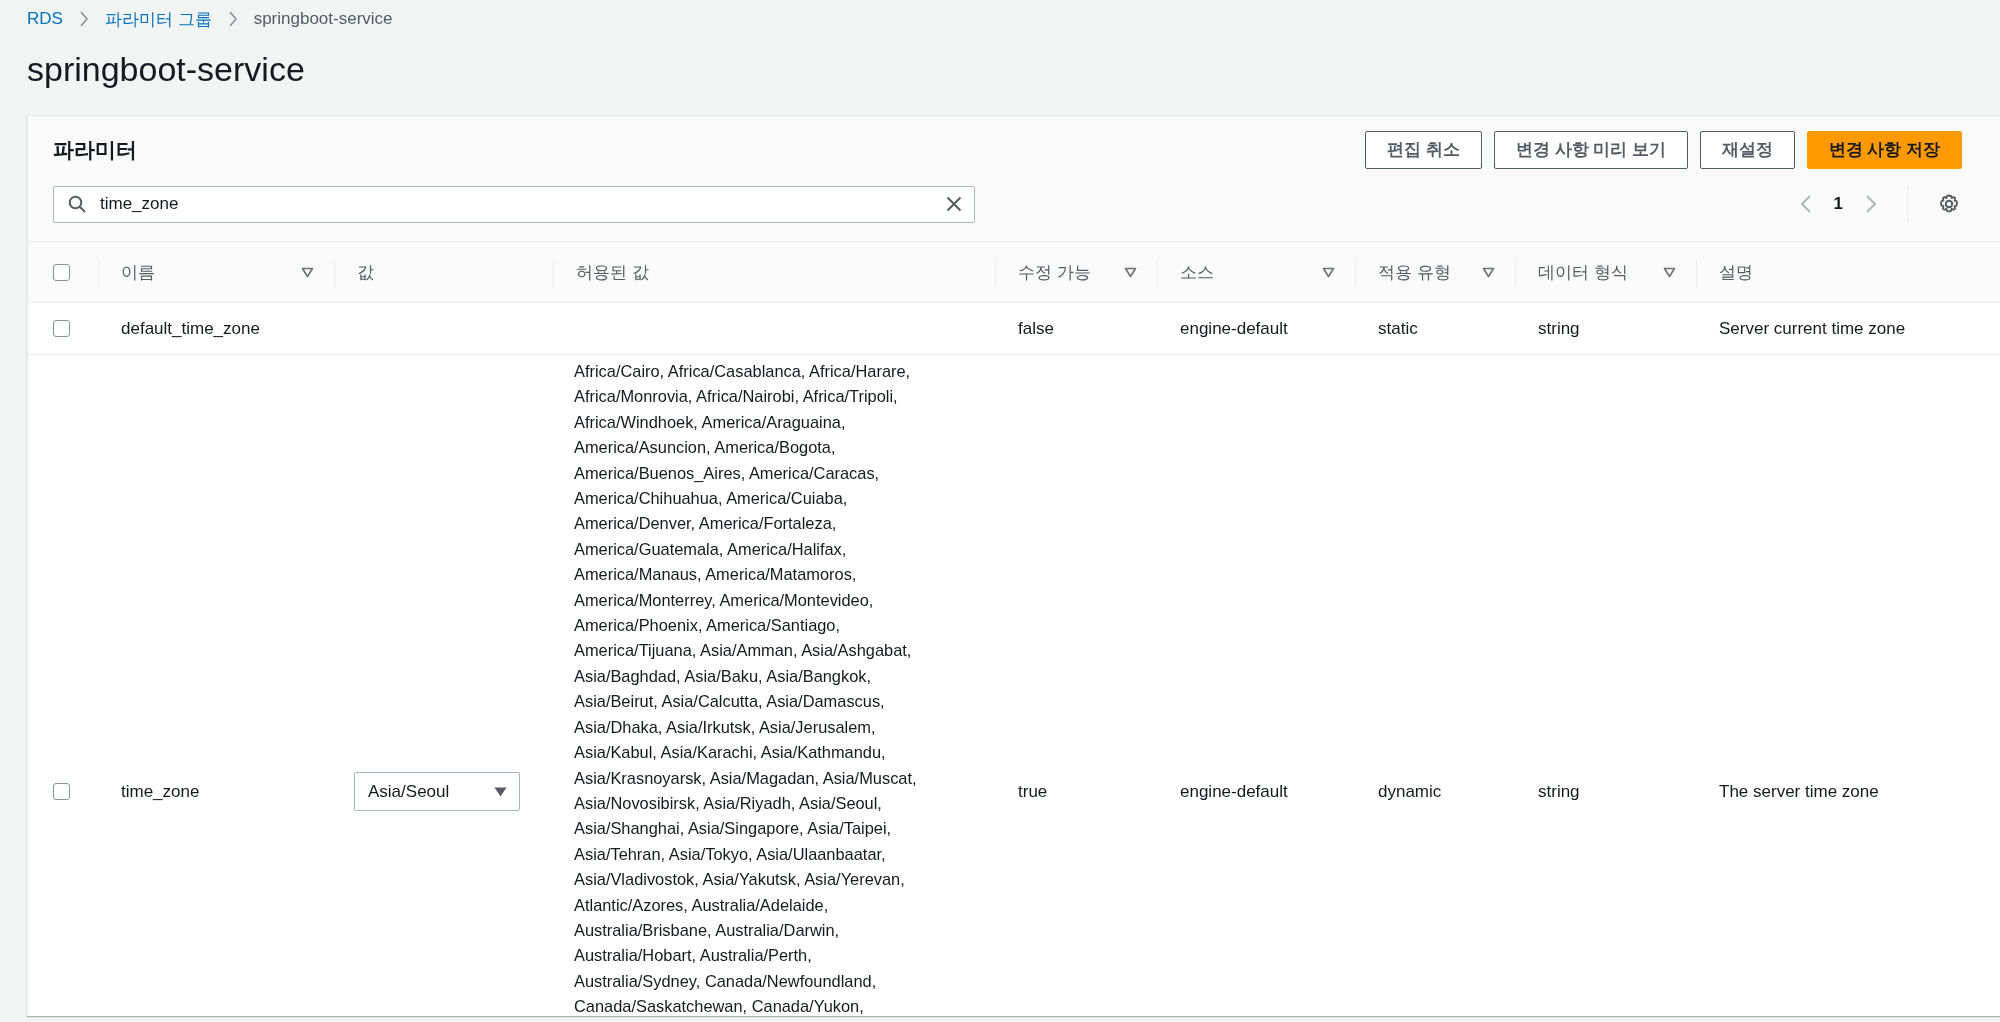 The height and width of the screenshot is (1022, 2000). I want to click on save-changes-button: 변경 사항 저장, so click(1884, 150).